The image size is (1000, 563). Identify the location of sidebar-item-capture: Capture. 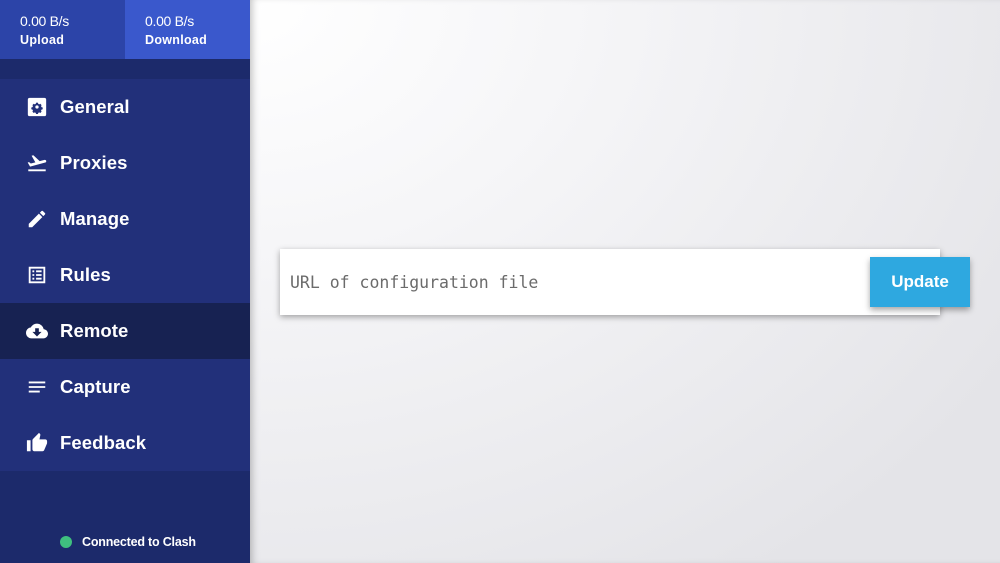
(125, 387).